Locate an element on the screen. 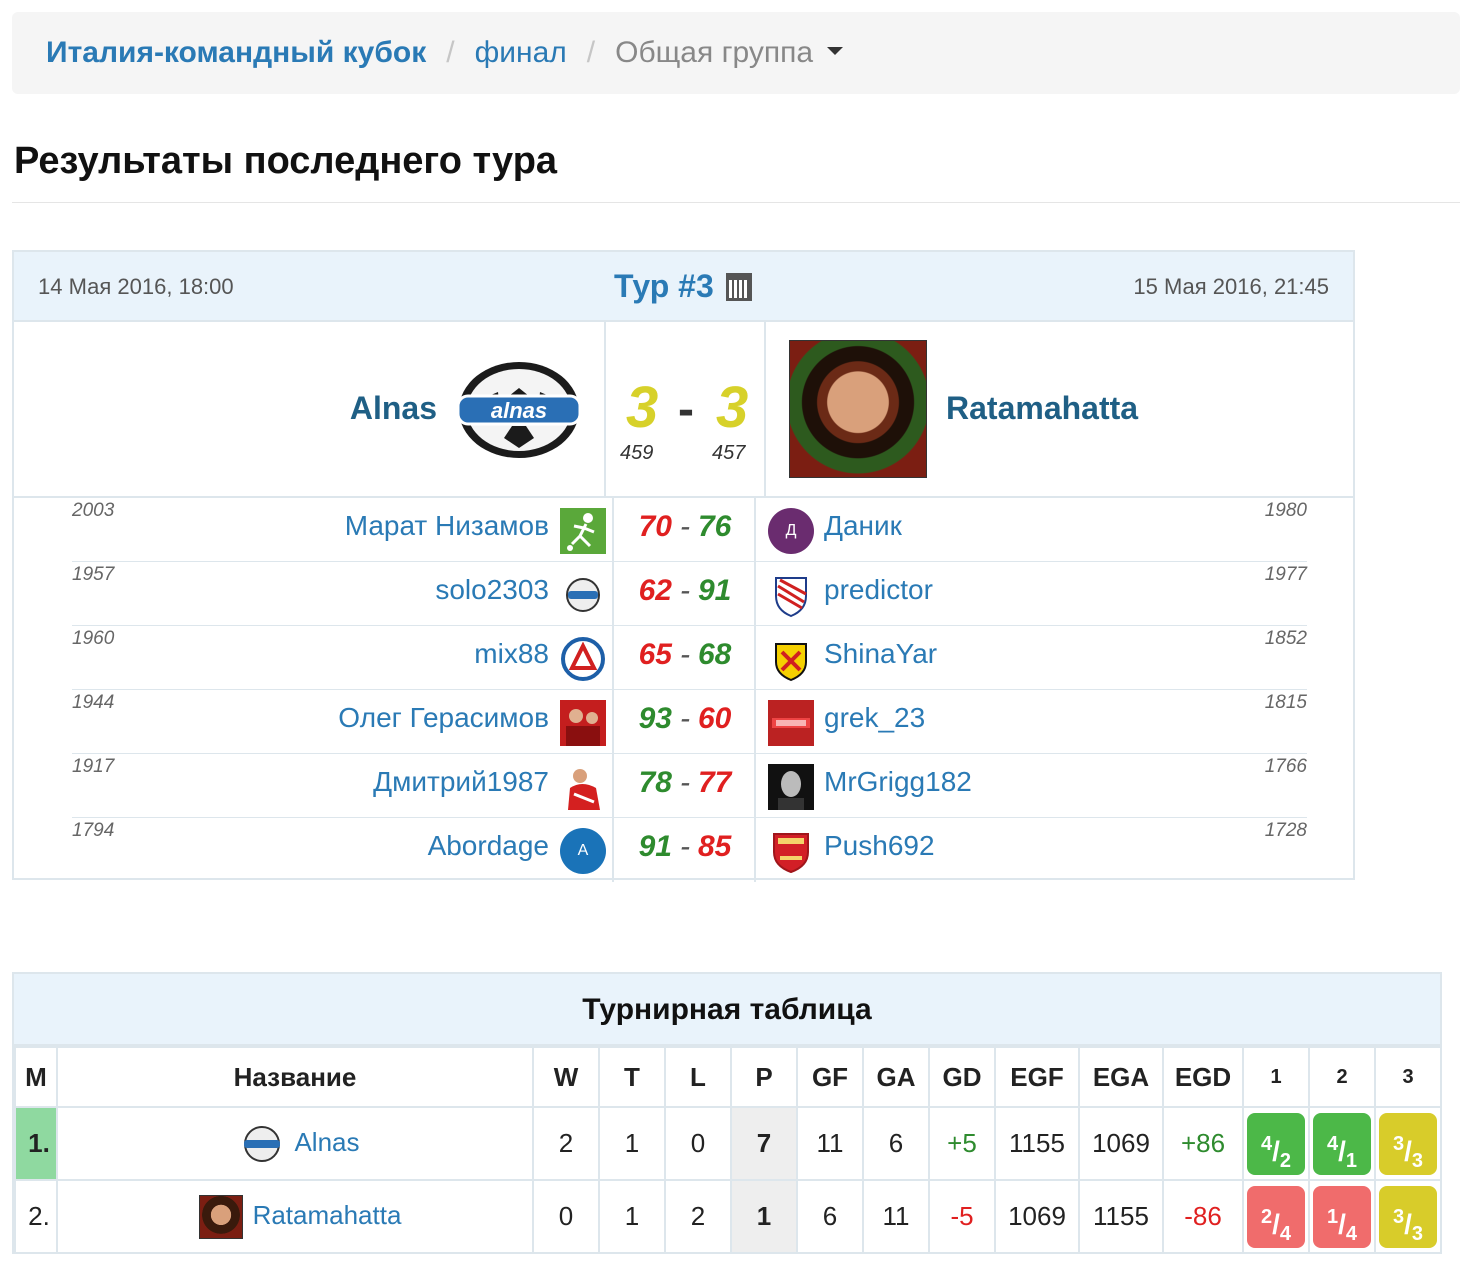 The image size is (1460, 1264). away-team-points: 457 is located at coordinates (729, 453).